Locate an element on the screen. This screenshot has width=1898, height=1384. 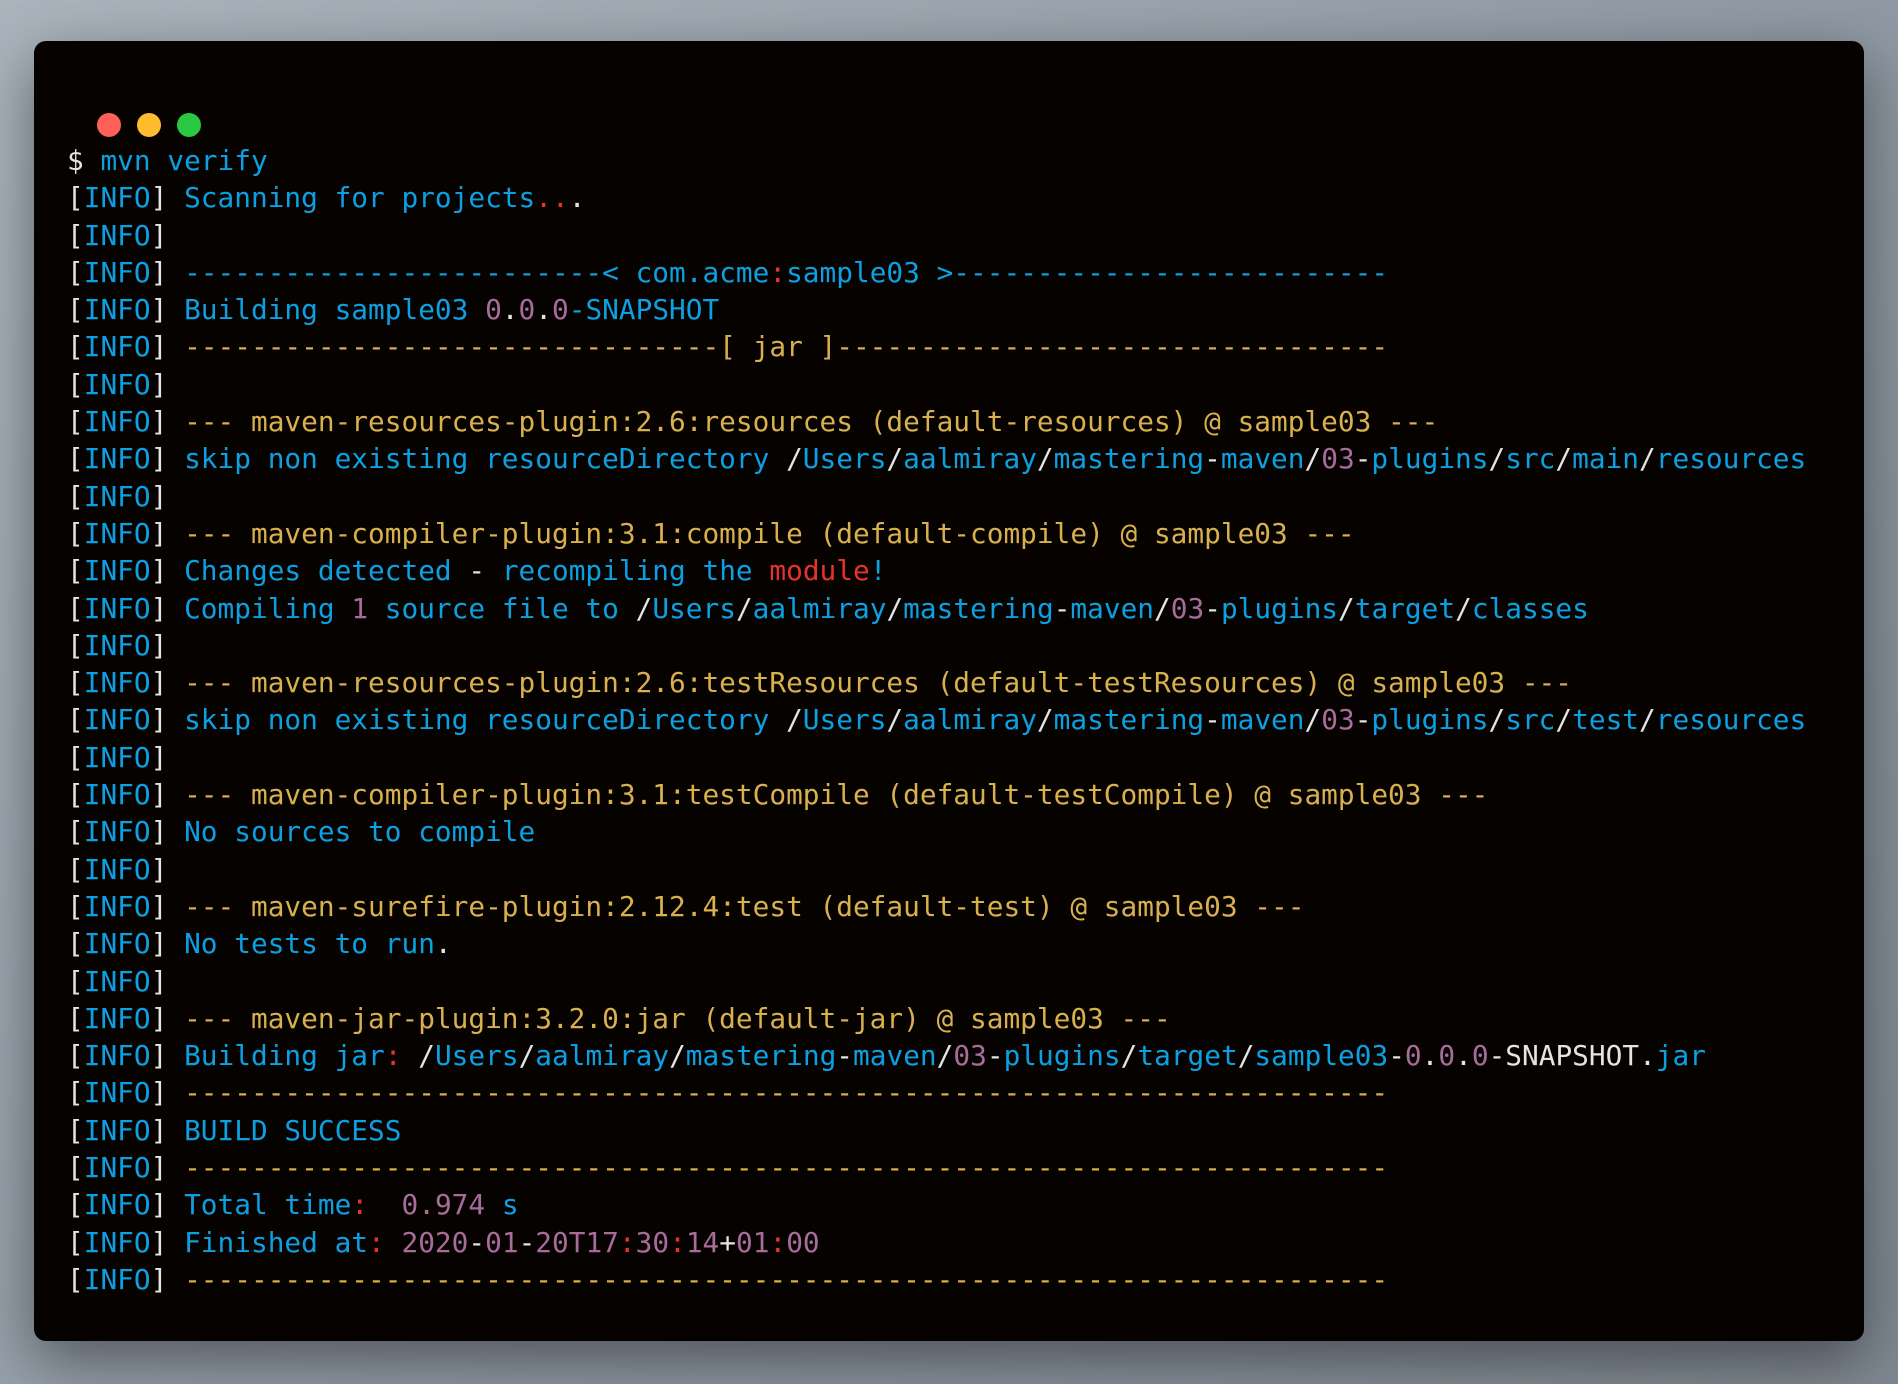
output-segment: Changes detected is located at coordinates (326, 571).